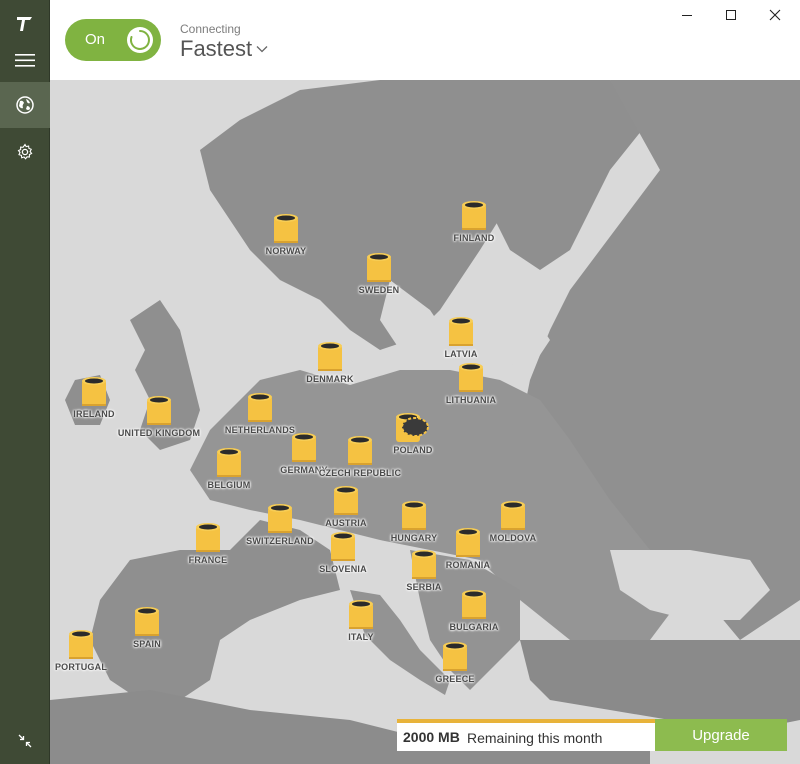 The height and width of the screenshot is (764, 800). I want to click on country-marker-greece: GREECE, so click(455, 662).